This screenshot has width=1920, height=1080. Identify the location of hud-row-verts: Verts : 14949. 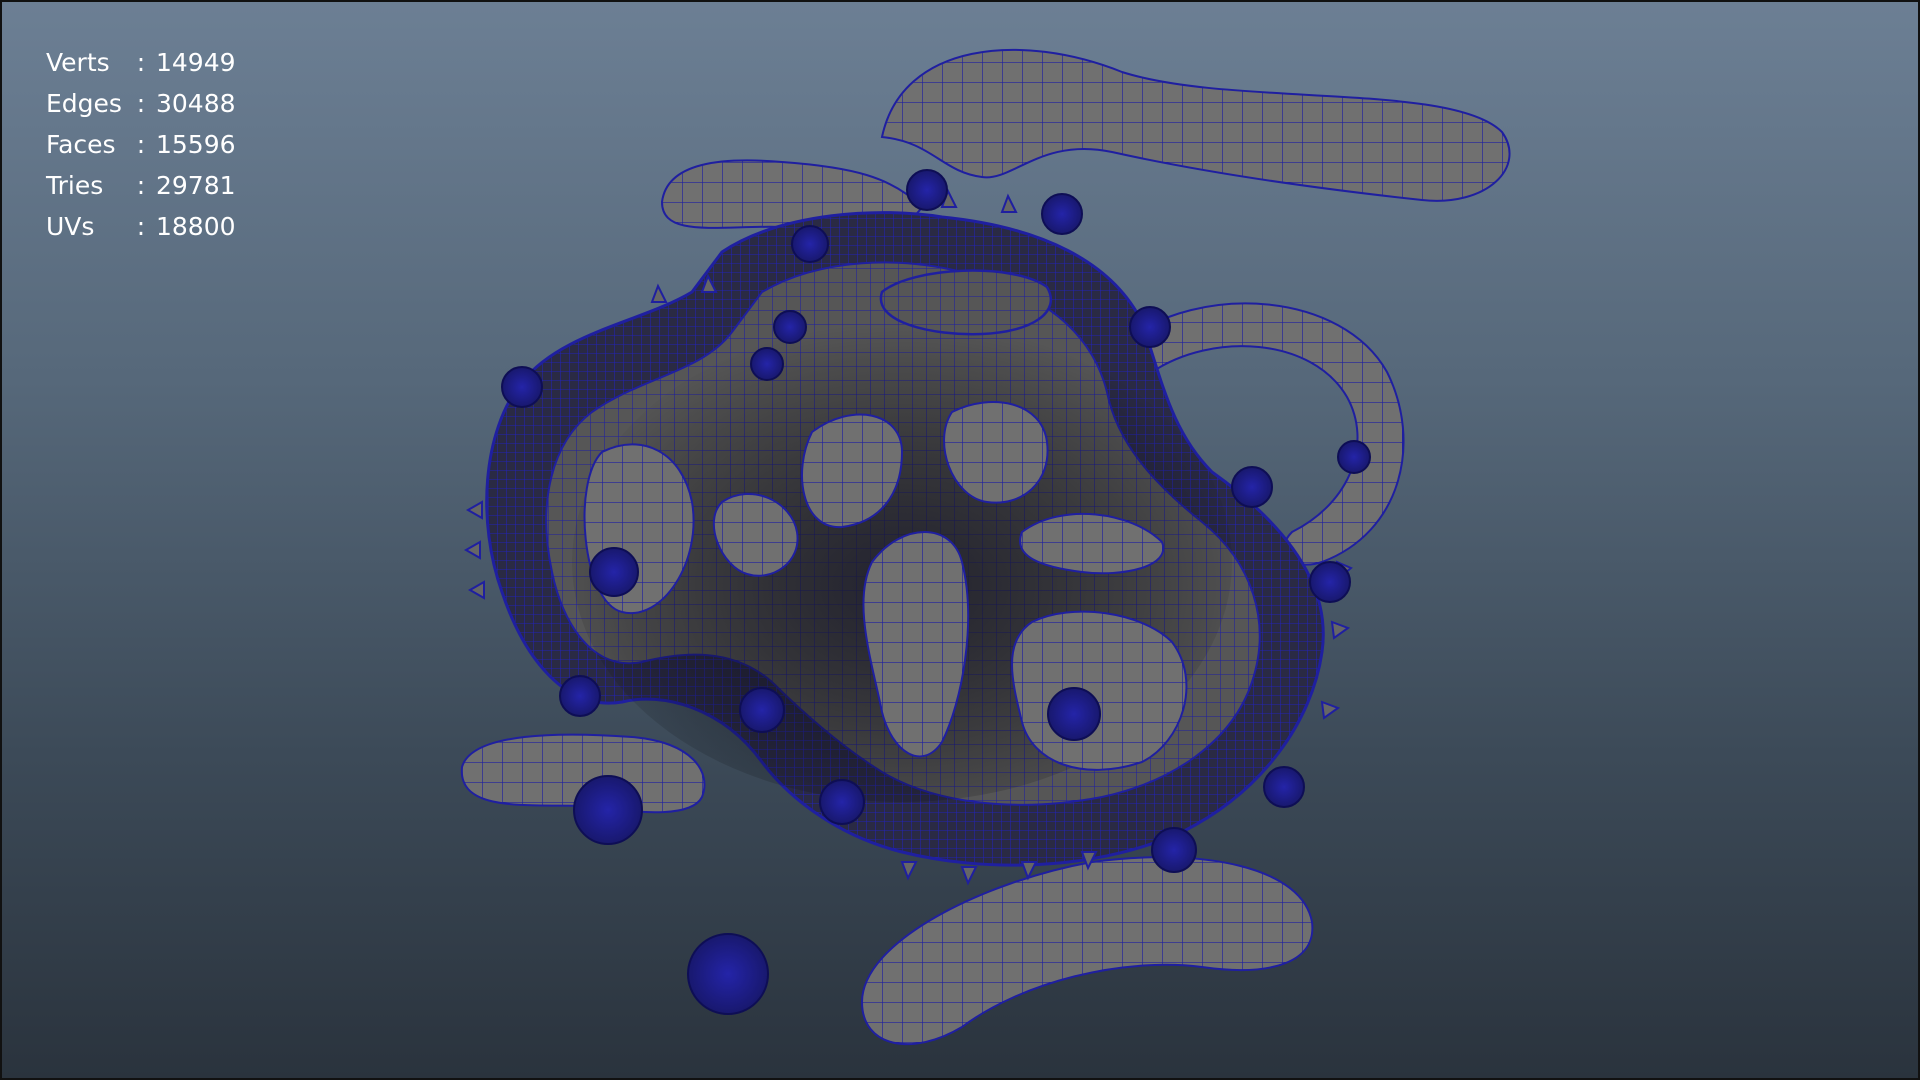
(146, 62).